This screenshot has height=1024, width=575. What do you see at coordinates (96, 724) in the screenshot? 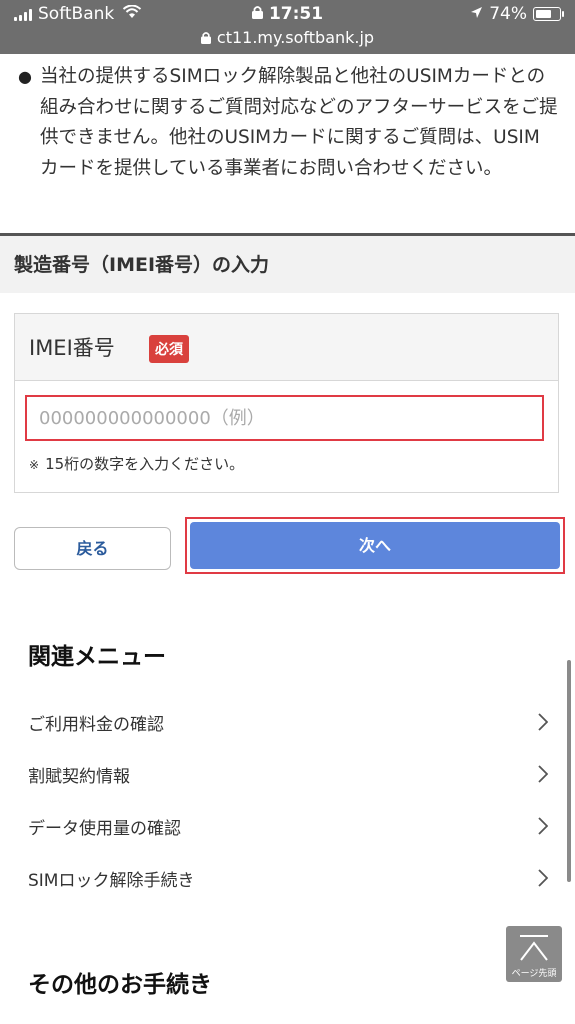
I see `menu-item-label: ご利用料金の確認` at bounding box center [96, 724].